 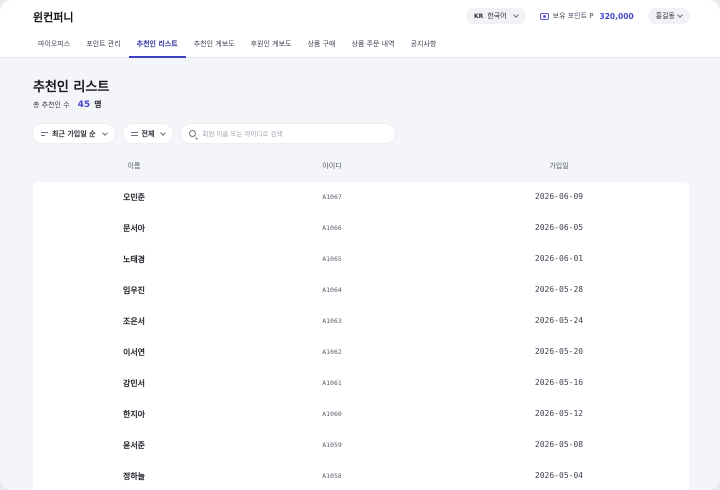 I want to click on member-name: 이서연, so click(x=134, y=352).